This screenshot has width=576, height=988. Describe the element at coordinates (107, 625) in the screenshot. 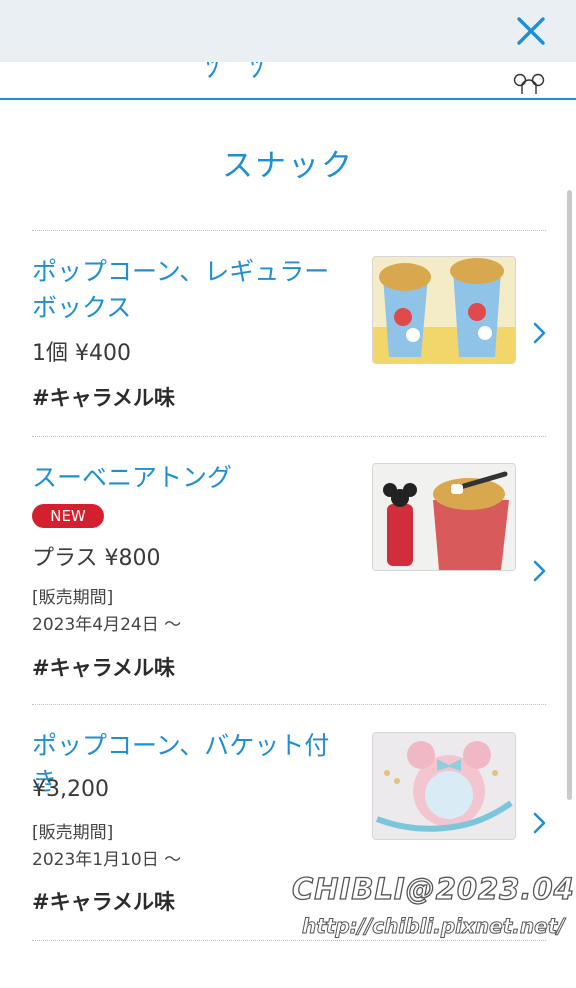

I see `sale-period-value: 2023年4月24日 〜` at that location.